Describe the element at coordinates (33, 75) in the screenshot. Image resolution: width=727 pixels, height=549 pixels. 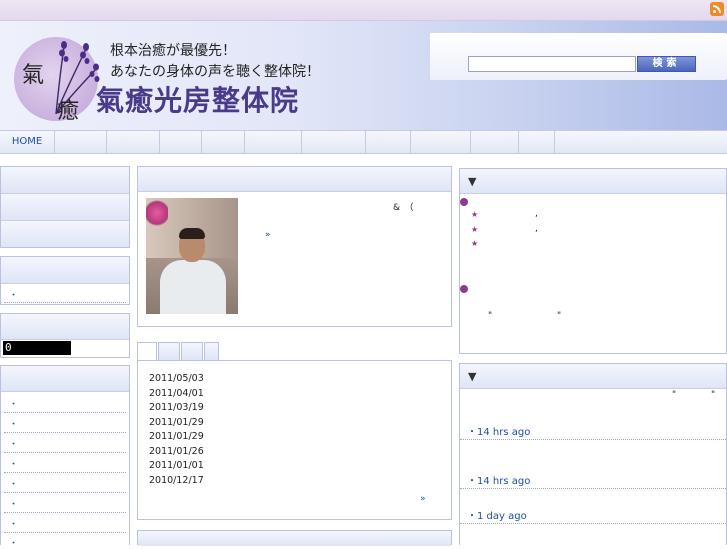
I see `logo-kanji-top: 氣` at that location.